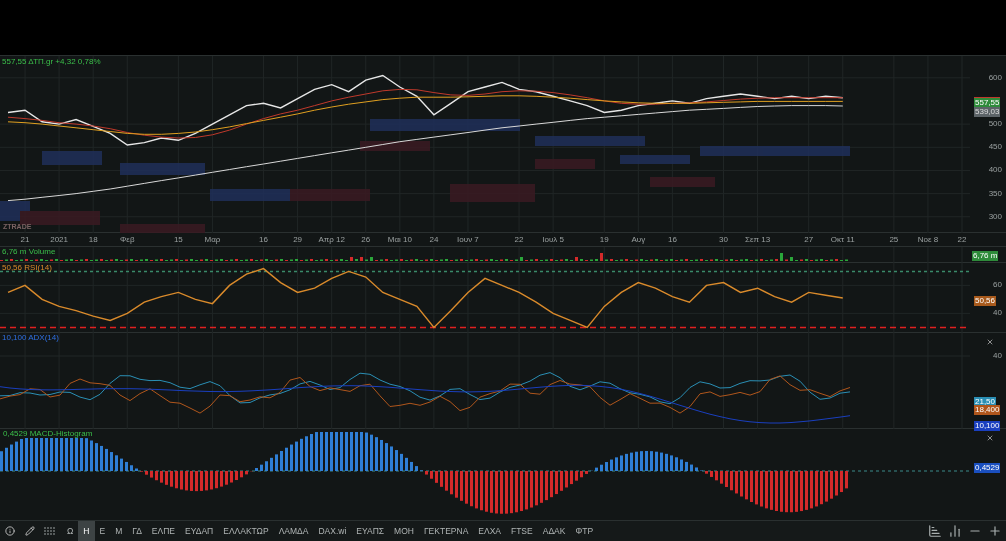 The width and height of the screenshot is (1006, 541). Describe the element at coordinates (935, 531) in the screenshot. I see `chart-icon` at that location.